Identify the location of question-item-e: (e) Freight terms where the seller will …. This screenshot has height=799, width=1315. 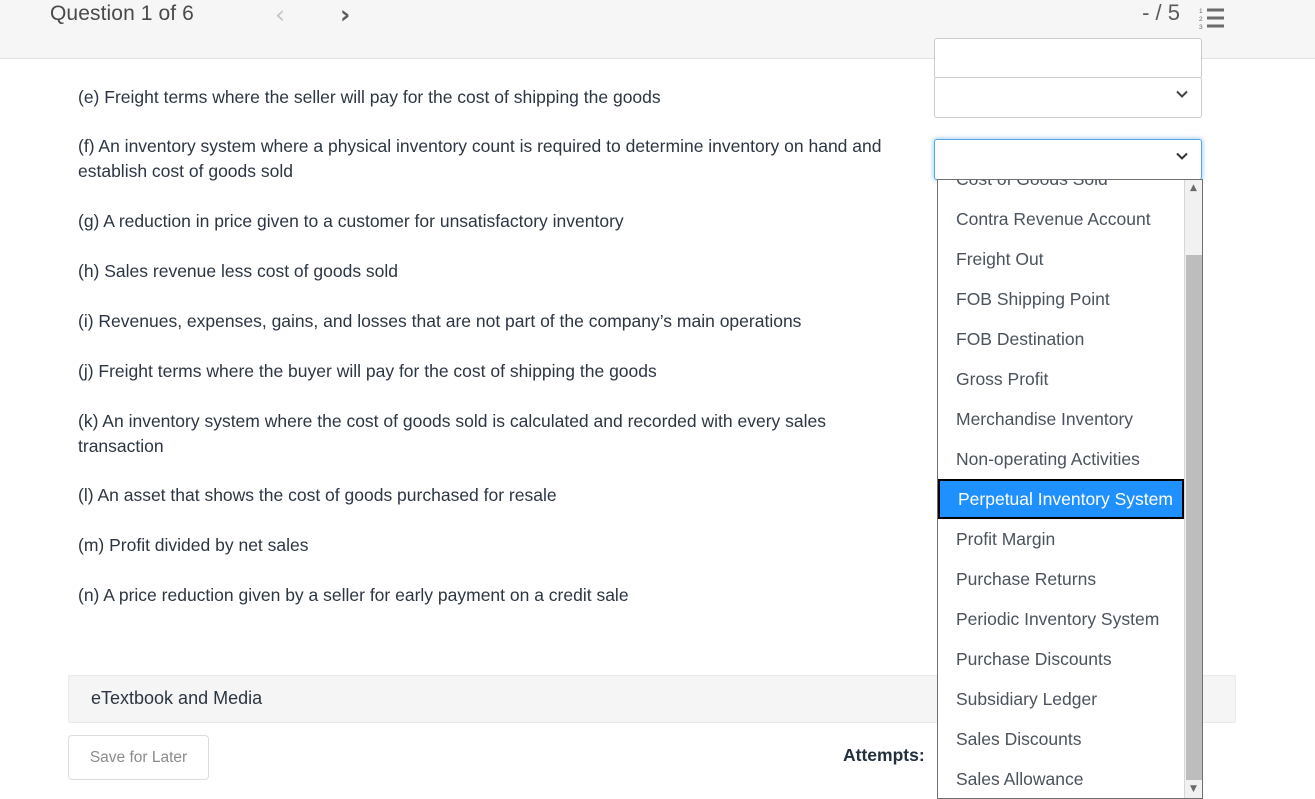
(369, 97).